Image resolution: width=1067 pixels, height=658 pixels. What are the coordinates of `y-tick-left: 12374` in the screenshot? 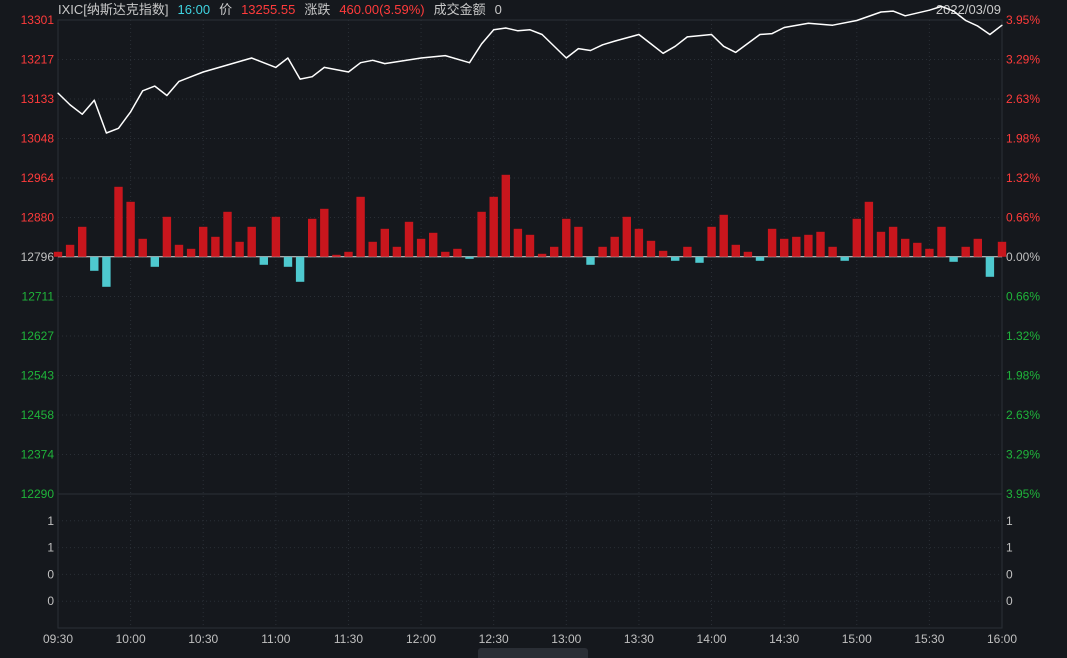 It's located at (38, 454).